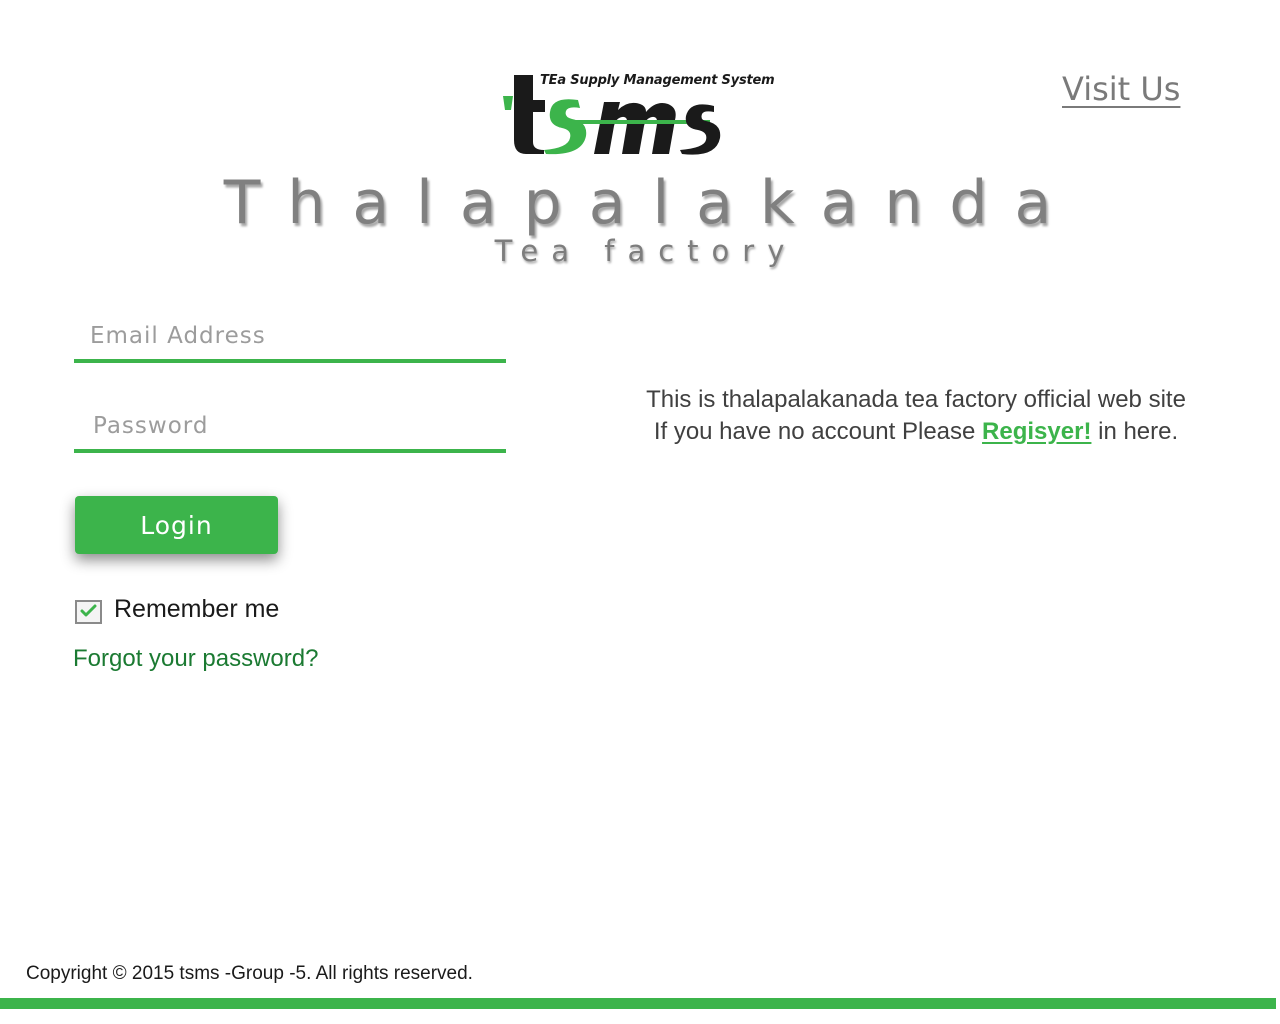 The image size is (1280, 1024). What do you see at coordinates (290, 428) in the screenshot?
I see `password-field` at bounding box center [290, 428].